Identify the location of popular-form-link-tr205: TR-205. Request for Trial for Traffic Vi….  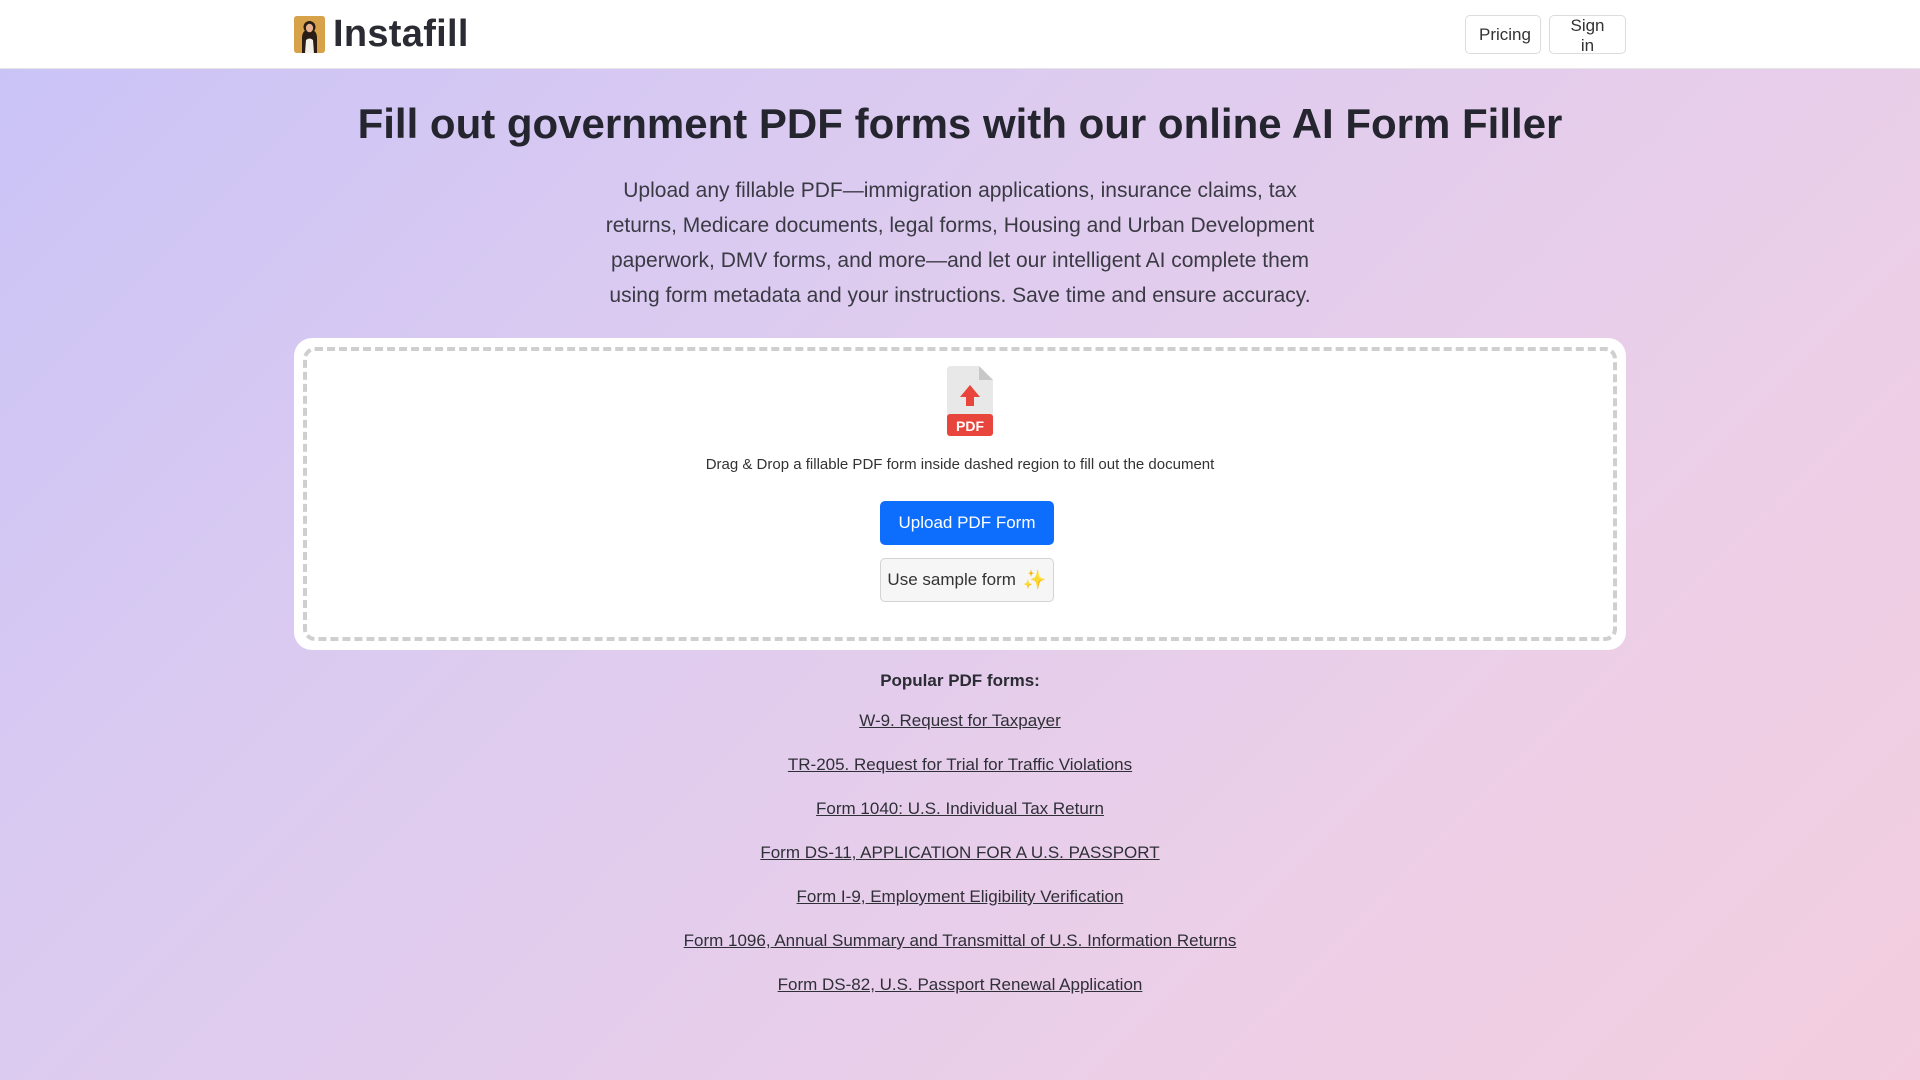
(960, 764).